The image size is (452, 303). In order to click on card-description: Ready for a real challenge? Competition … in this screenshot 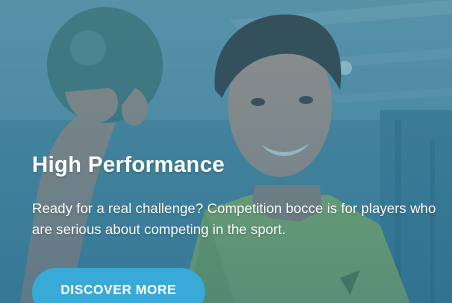, I will do `click(234, 218)`.